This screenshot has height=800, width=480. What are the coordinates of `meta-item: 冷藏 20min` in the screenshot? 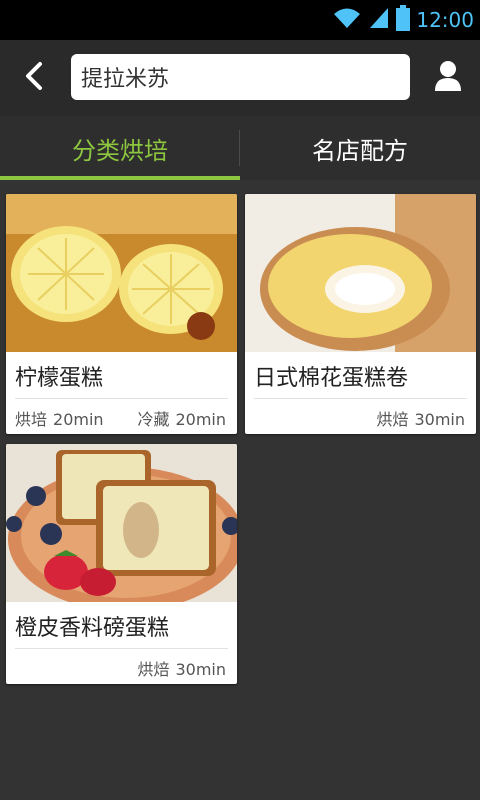 It's located at (181, 418).